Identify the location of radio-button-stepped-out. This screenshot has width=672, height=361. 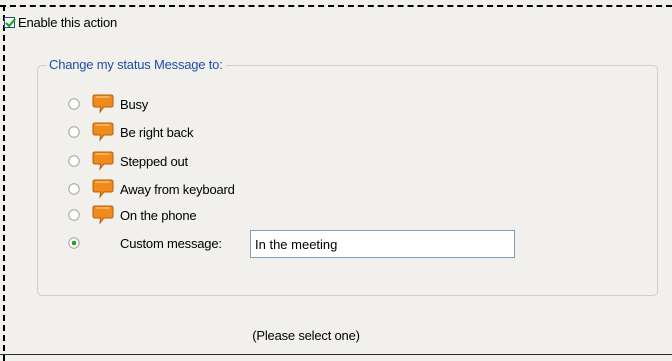
(74, 161).